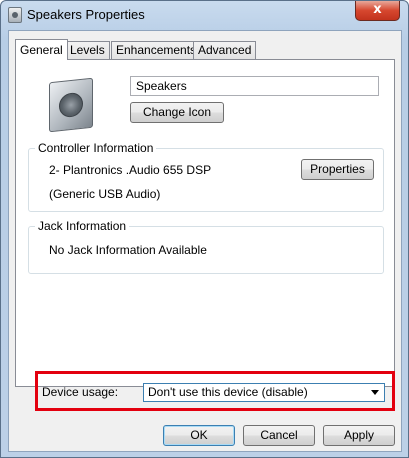  I want to click on device-usage-selected-value: Don't use this device (disable), so click(228, 392).